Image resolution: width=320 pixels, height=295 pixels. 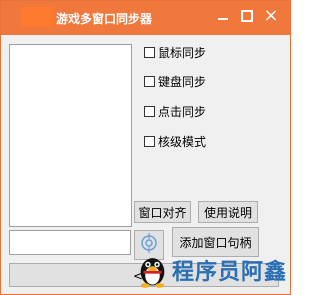 I want to click on close-button: ×, so click(x=271, y=16).